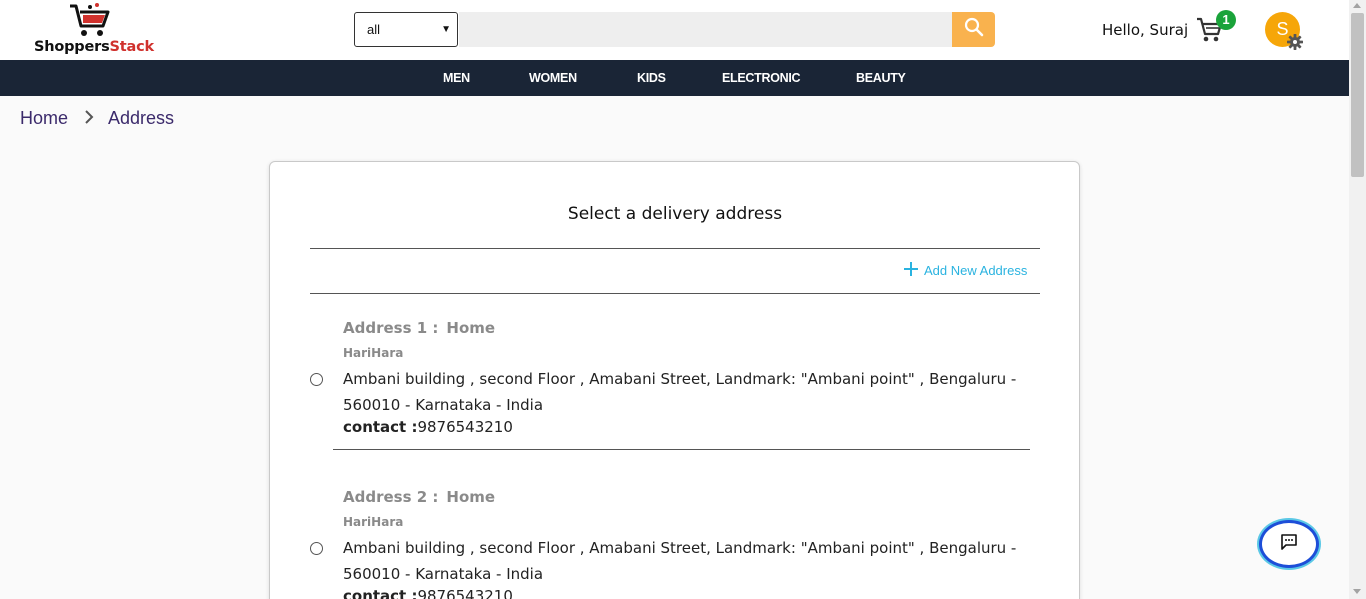 Image resolution: width=1366 pixels, height=599 pixels. What do you see at coordinates (761, 78) in the screenshot?
I see `nav-item-electronic: ELECTRONIC` at bounding box center [761, 78].